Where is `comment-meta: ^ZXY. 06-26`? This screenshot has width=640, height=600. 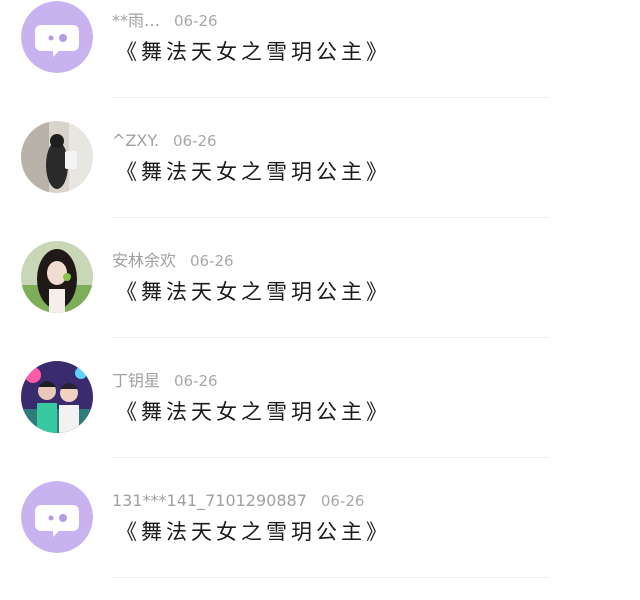
comment-meta: ^ZXY. 06-26 is located at coordinates (164, 141).